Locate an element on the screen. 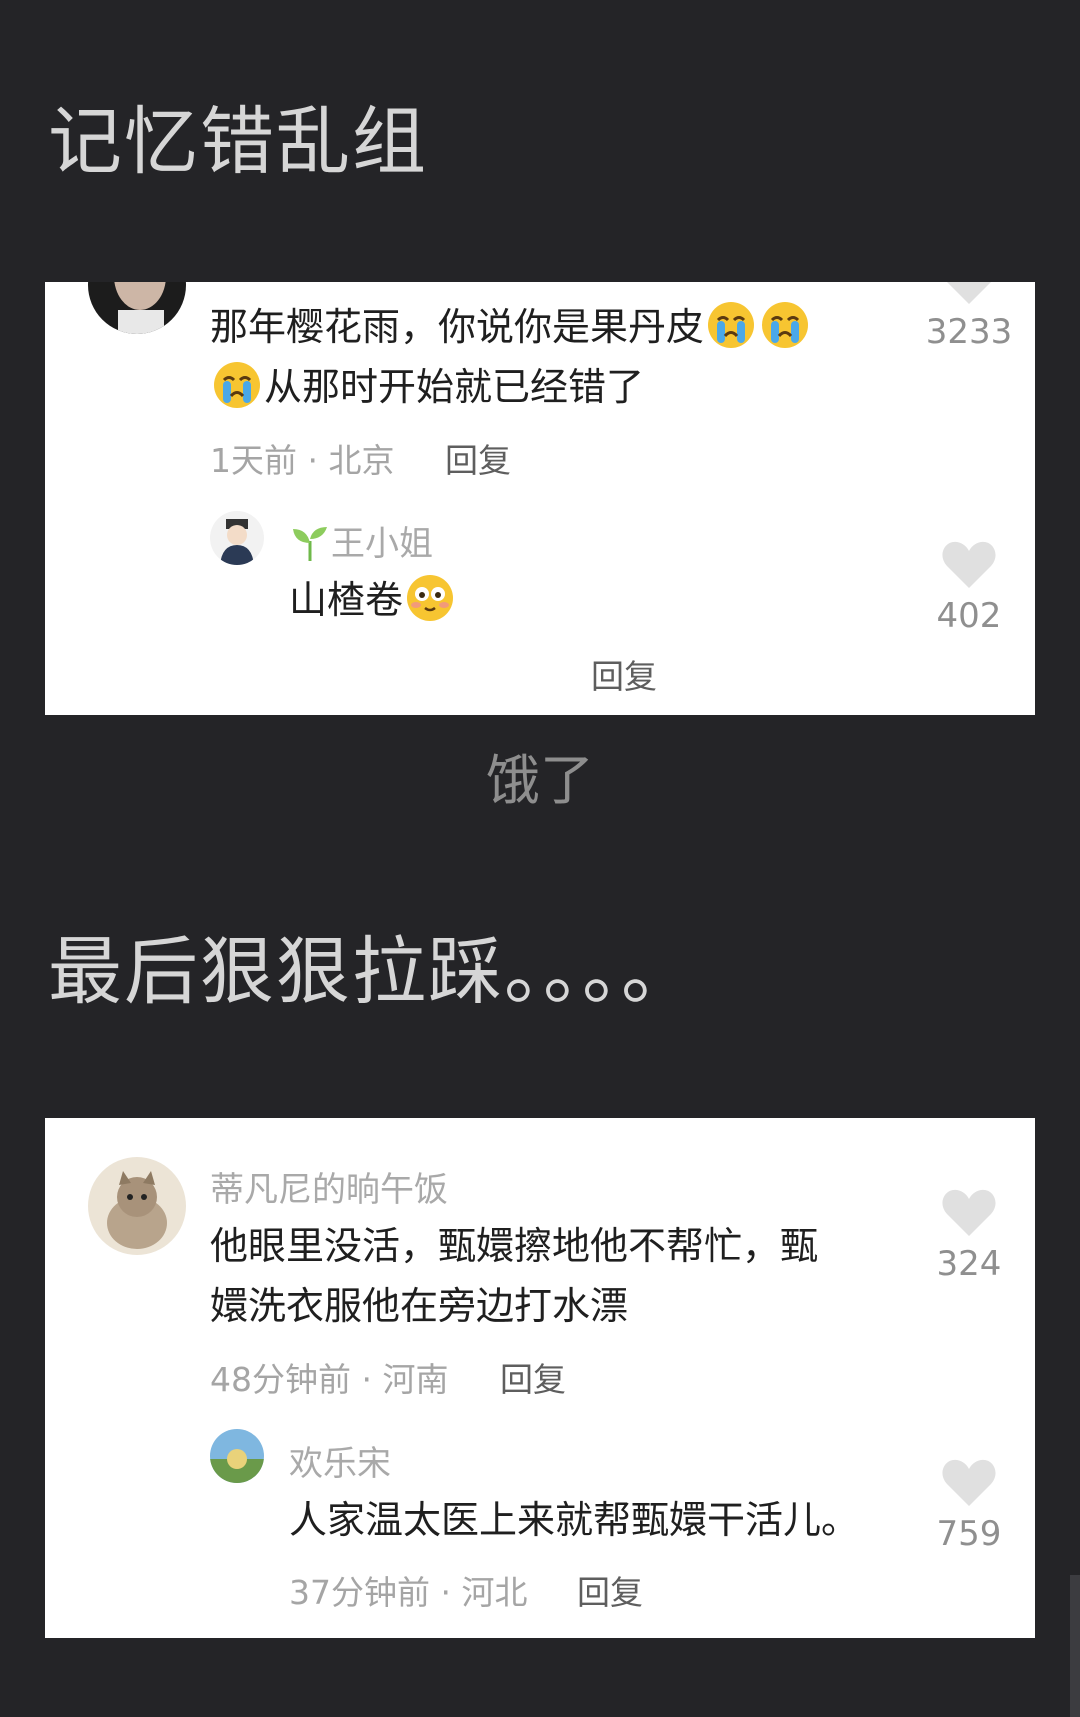 Image resolution: width=1080 pixels, height=1717 pixels. like-control: 324 is located at coordinates (969, 1236).